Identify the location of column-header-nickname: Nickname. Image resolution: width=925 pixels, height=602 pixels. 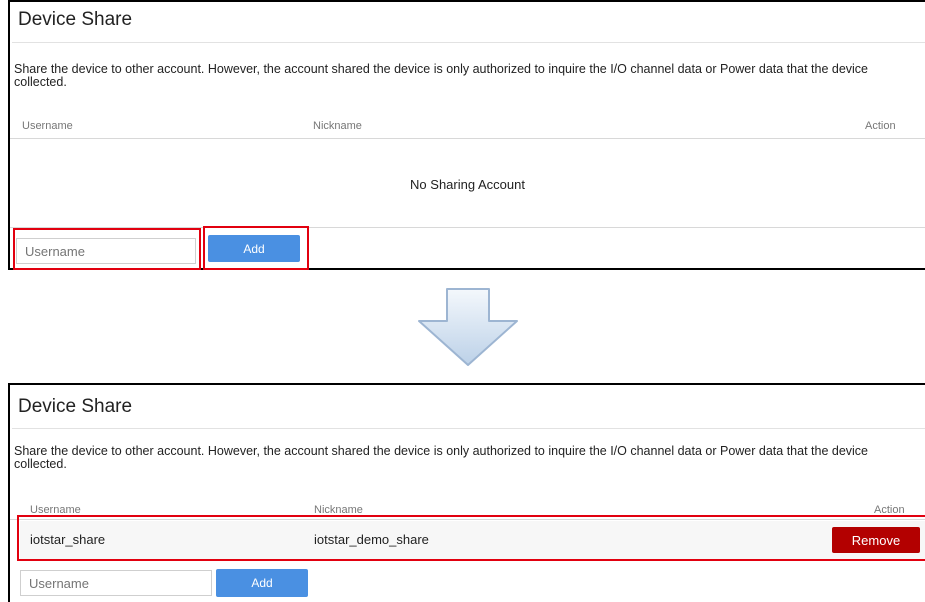
(337, 126).